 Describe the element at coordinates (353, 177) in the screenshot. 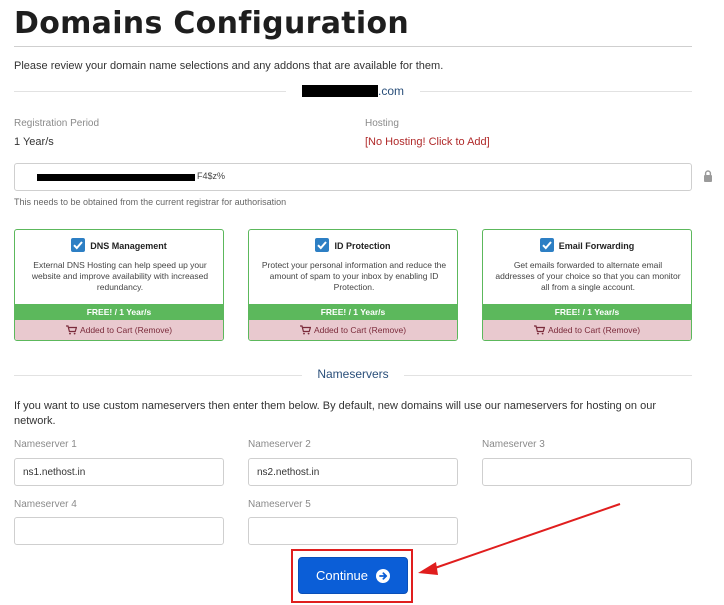

I see `epp-code-input: F4$z%` at that location.